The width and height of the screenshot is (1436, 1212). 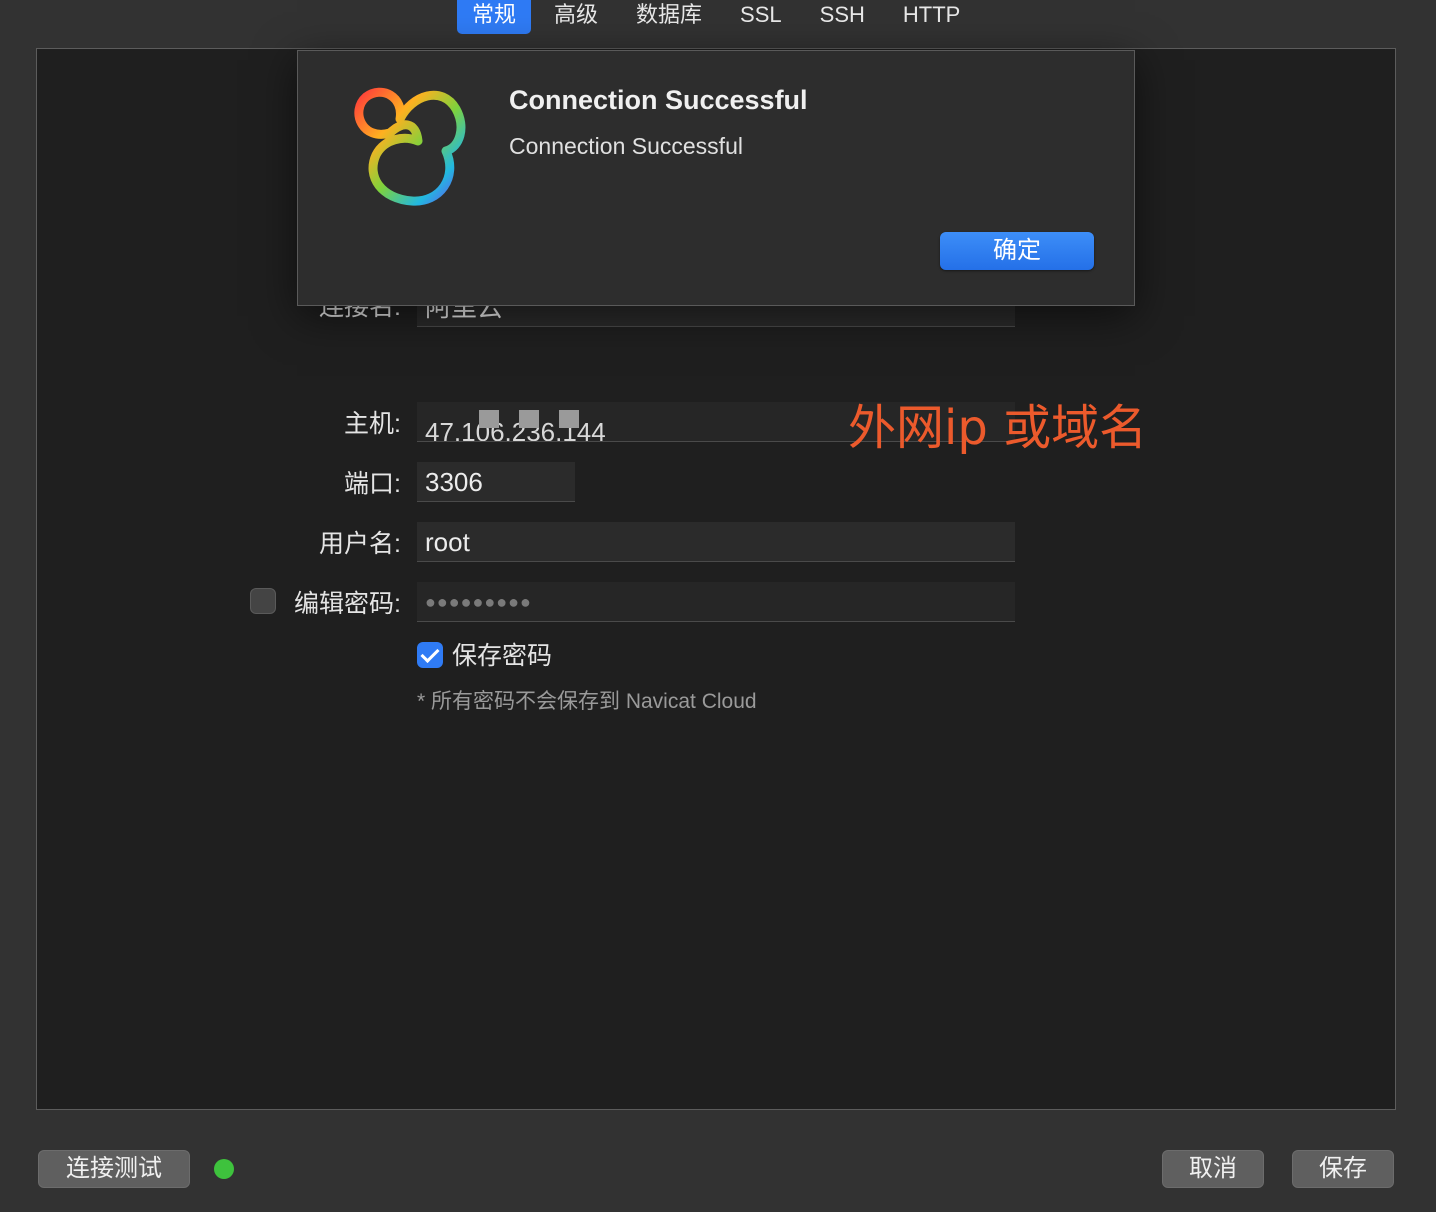 What do you see at coordinates (761, 17) in the screenshot?
I see `tab-ssl: SSL` at bounding box center [761, 17].